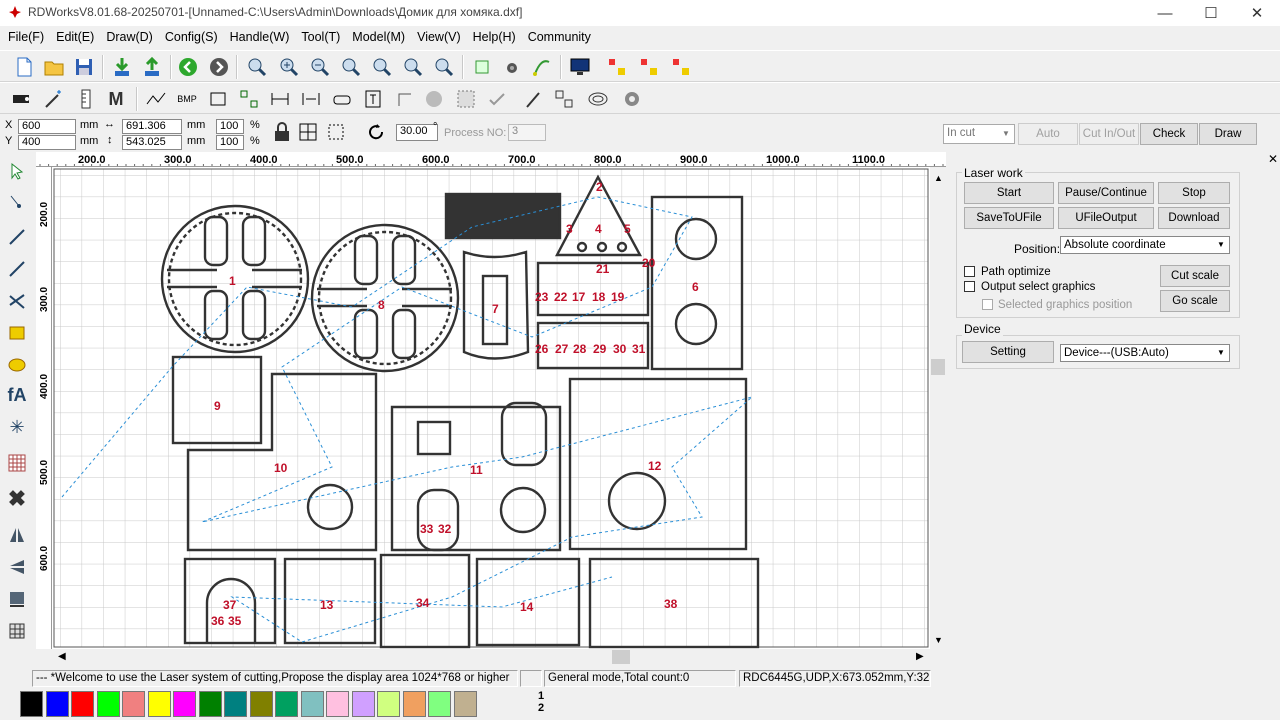  What do you see at coordinates (512, 67) in the screenshot?
I see `camera-icon` at bounding box center [512, 67].